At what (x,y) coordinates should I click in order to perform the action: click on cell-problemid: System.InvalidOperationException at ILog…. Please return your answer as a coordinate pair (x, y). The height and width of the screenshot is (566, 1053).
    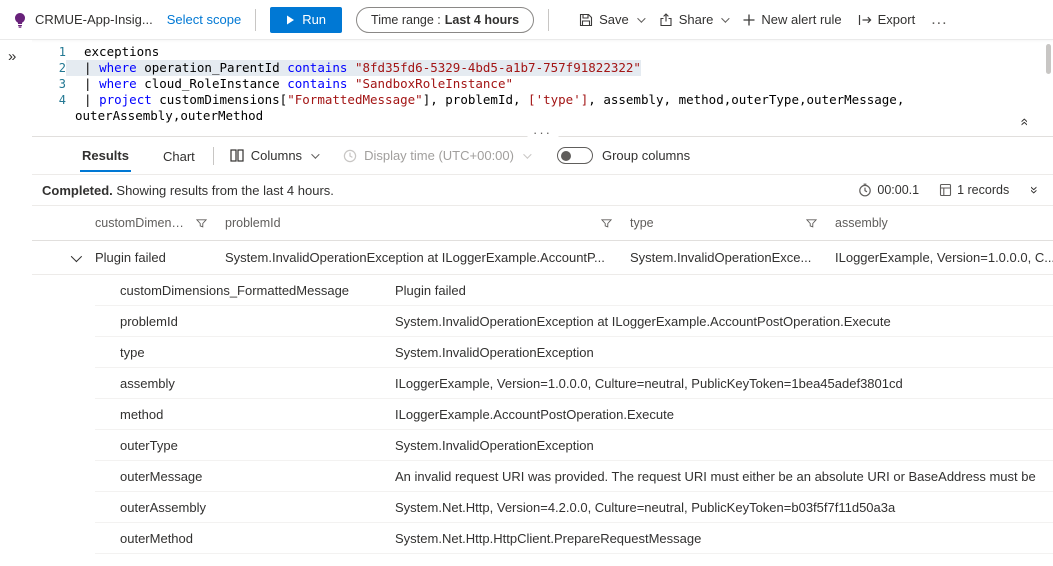
    Looking at the image, I should click on (415, 257).